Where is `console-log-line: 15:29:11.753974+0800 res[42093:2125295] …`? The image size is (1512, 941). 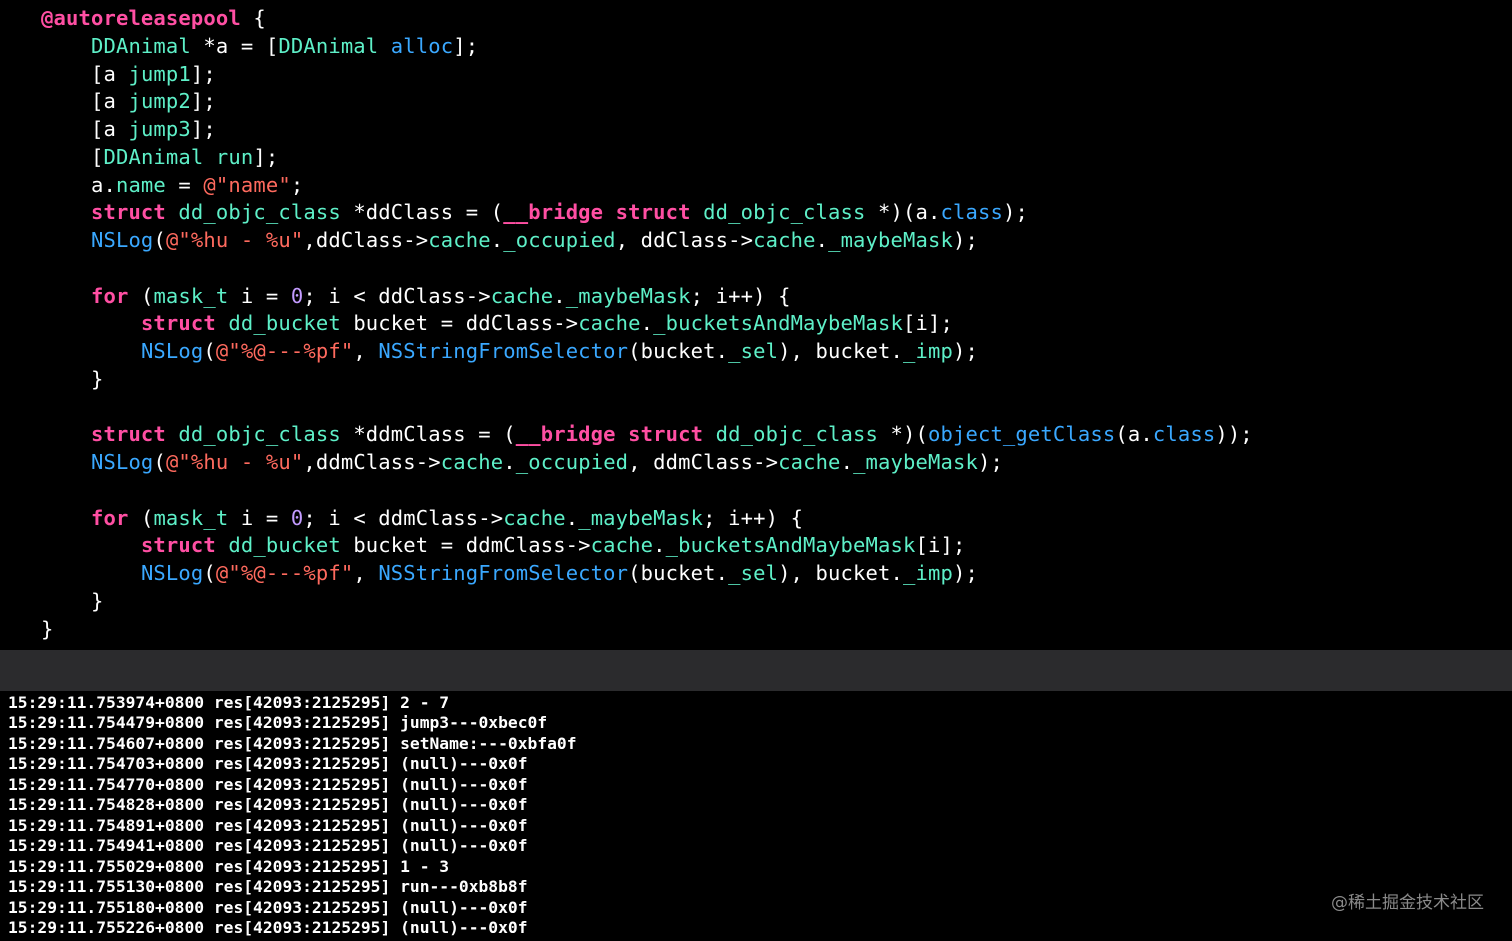
console-log-line: 15:29:11.753974+0800 res[42093:2125295] … is located at coordinates (229, 702).